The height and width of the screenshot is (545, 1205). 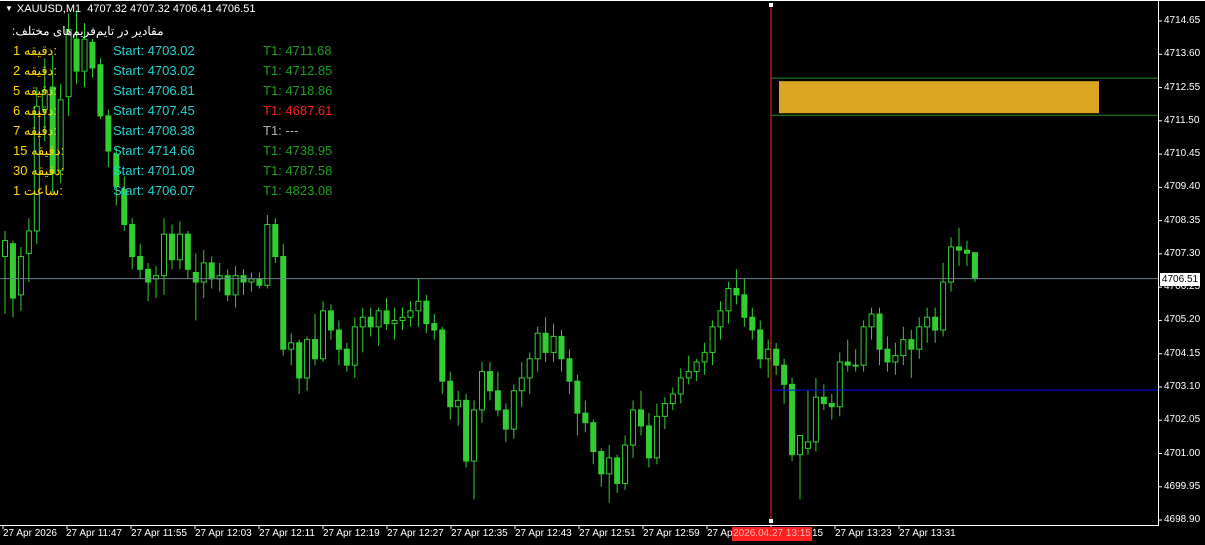 I want to click on price-tick-label: 4713.60, so click(x=1182, y=54).